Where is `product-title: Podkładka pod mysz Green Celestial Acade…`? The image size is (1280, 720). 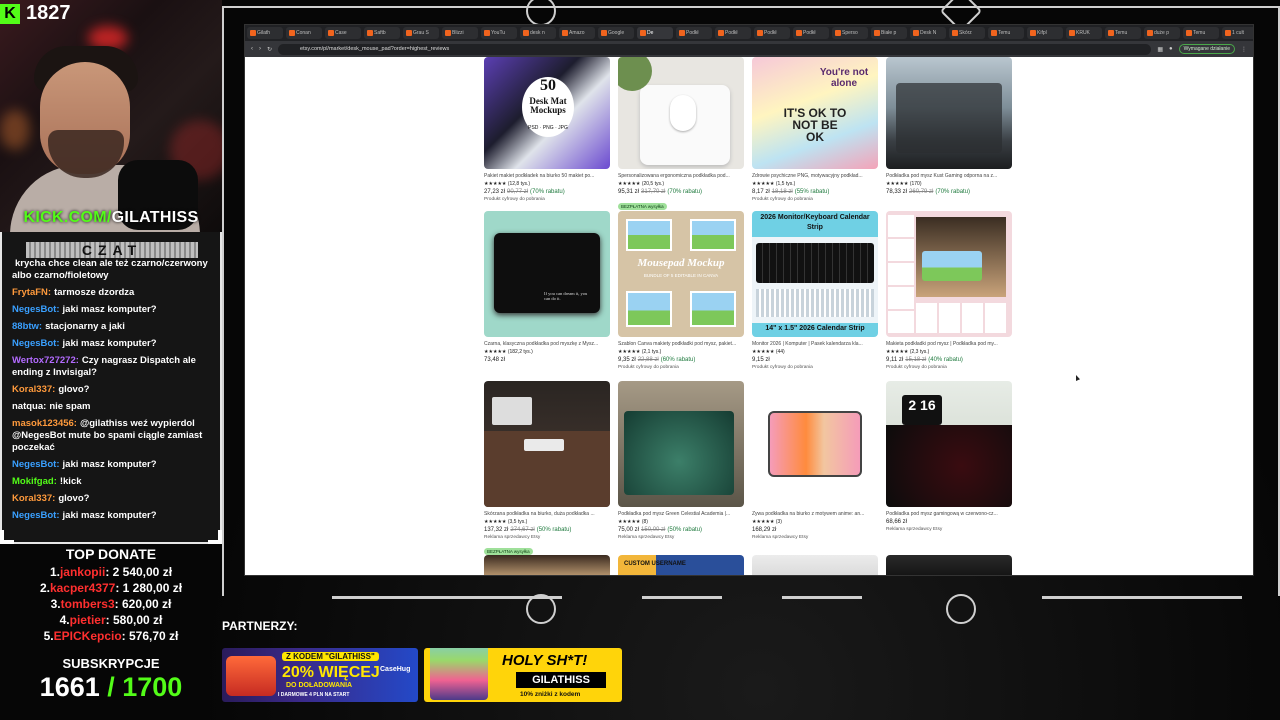
product-title: Podkładka pod mysz Green Celestial Acade… is located at coordinates (681, 514).